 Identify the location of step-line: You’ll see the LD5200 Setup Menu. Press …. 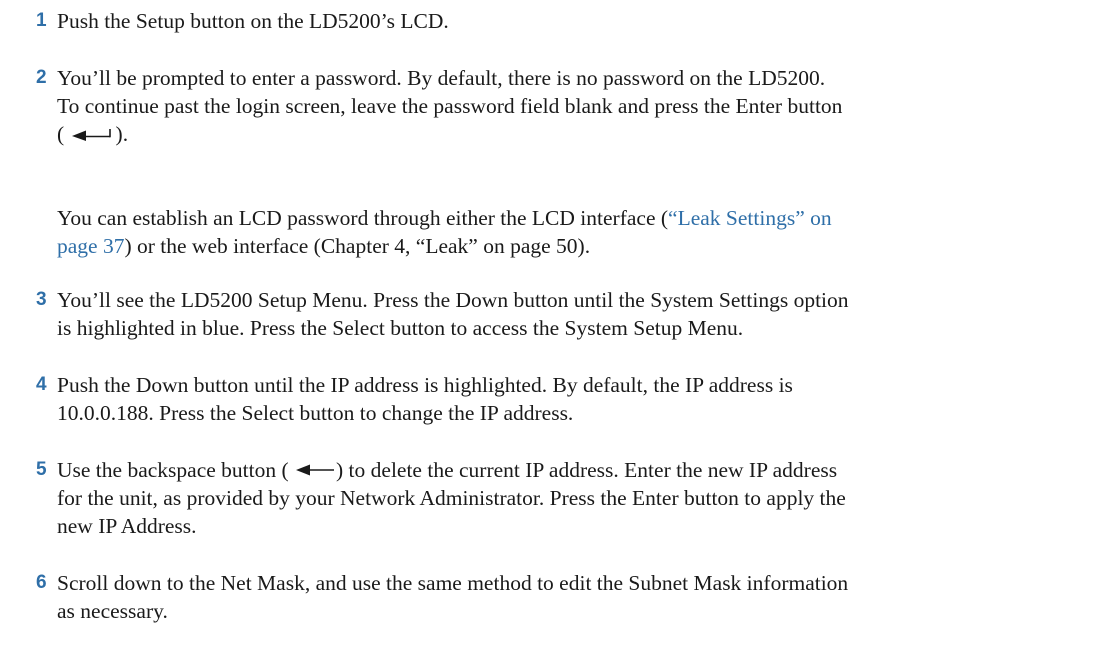
(453, 300).